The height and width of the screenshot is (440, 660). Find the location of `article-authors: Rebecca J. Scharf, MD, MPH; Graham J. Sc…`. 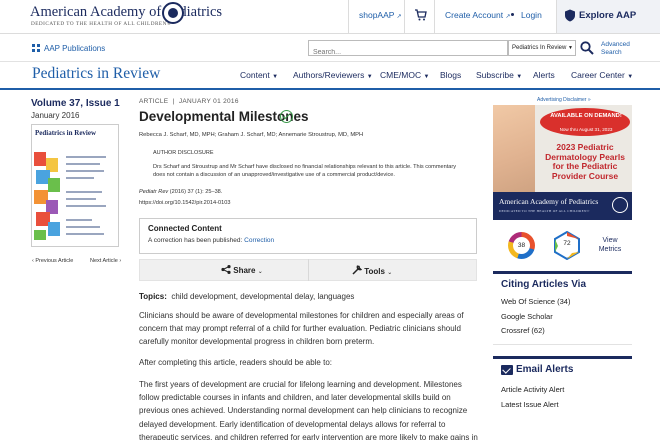

article-authors: Rebecca J. Scharf, MD, MPH; Graham J. Sc… is located at coordinates (251, 135).